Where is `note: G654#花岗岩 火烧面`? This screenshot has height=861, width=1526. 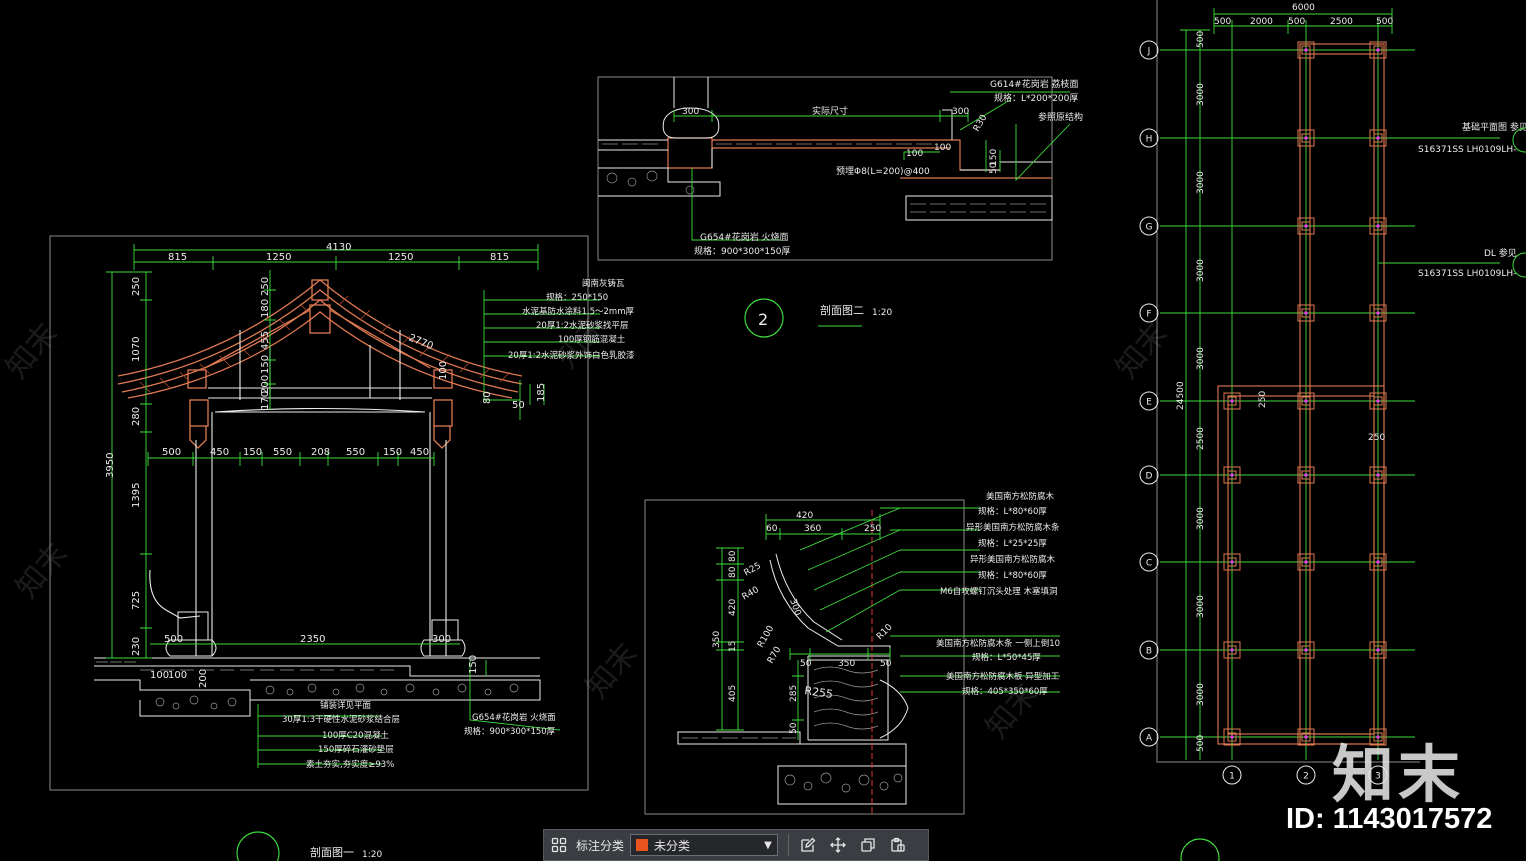
note: G654#花岗岩 火烧面 is located at coordinates (744, 237).